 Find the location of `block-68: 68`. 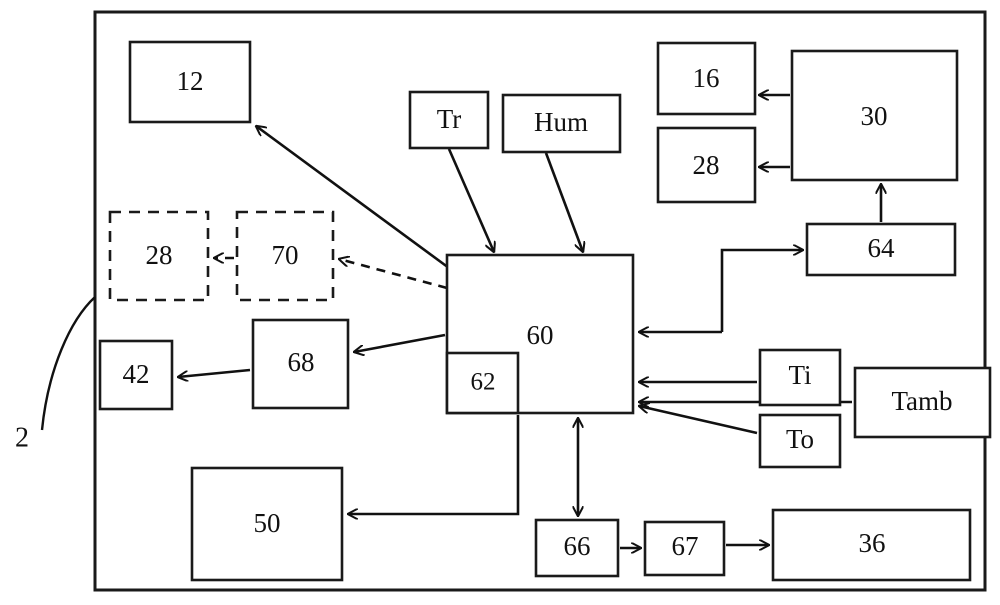

block-68: 68 is located at coordinates (300, 364).